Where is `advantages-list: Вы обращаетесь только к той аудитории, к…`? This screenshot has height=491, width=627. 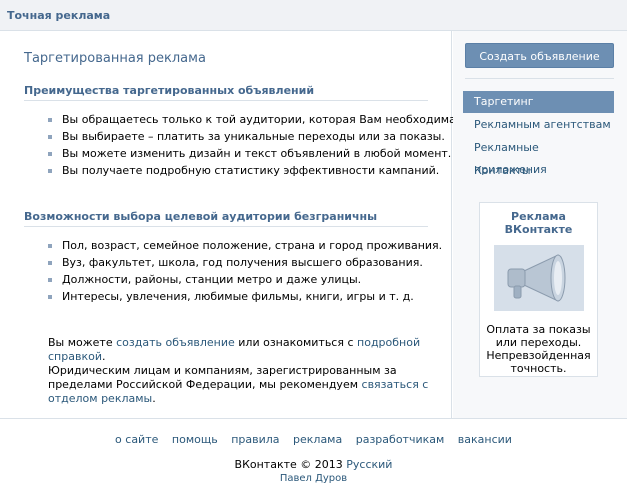
advantages-list: Вы обращаетесь только к той аудитории, к… is located at coordinates (253, 145).